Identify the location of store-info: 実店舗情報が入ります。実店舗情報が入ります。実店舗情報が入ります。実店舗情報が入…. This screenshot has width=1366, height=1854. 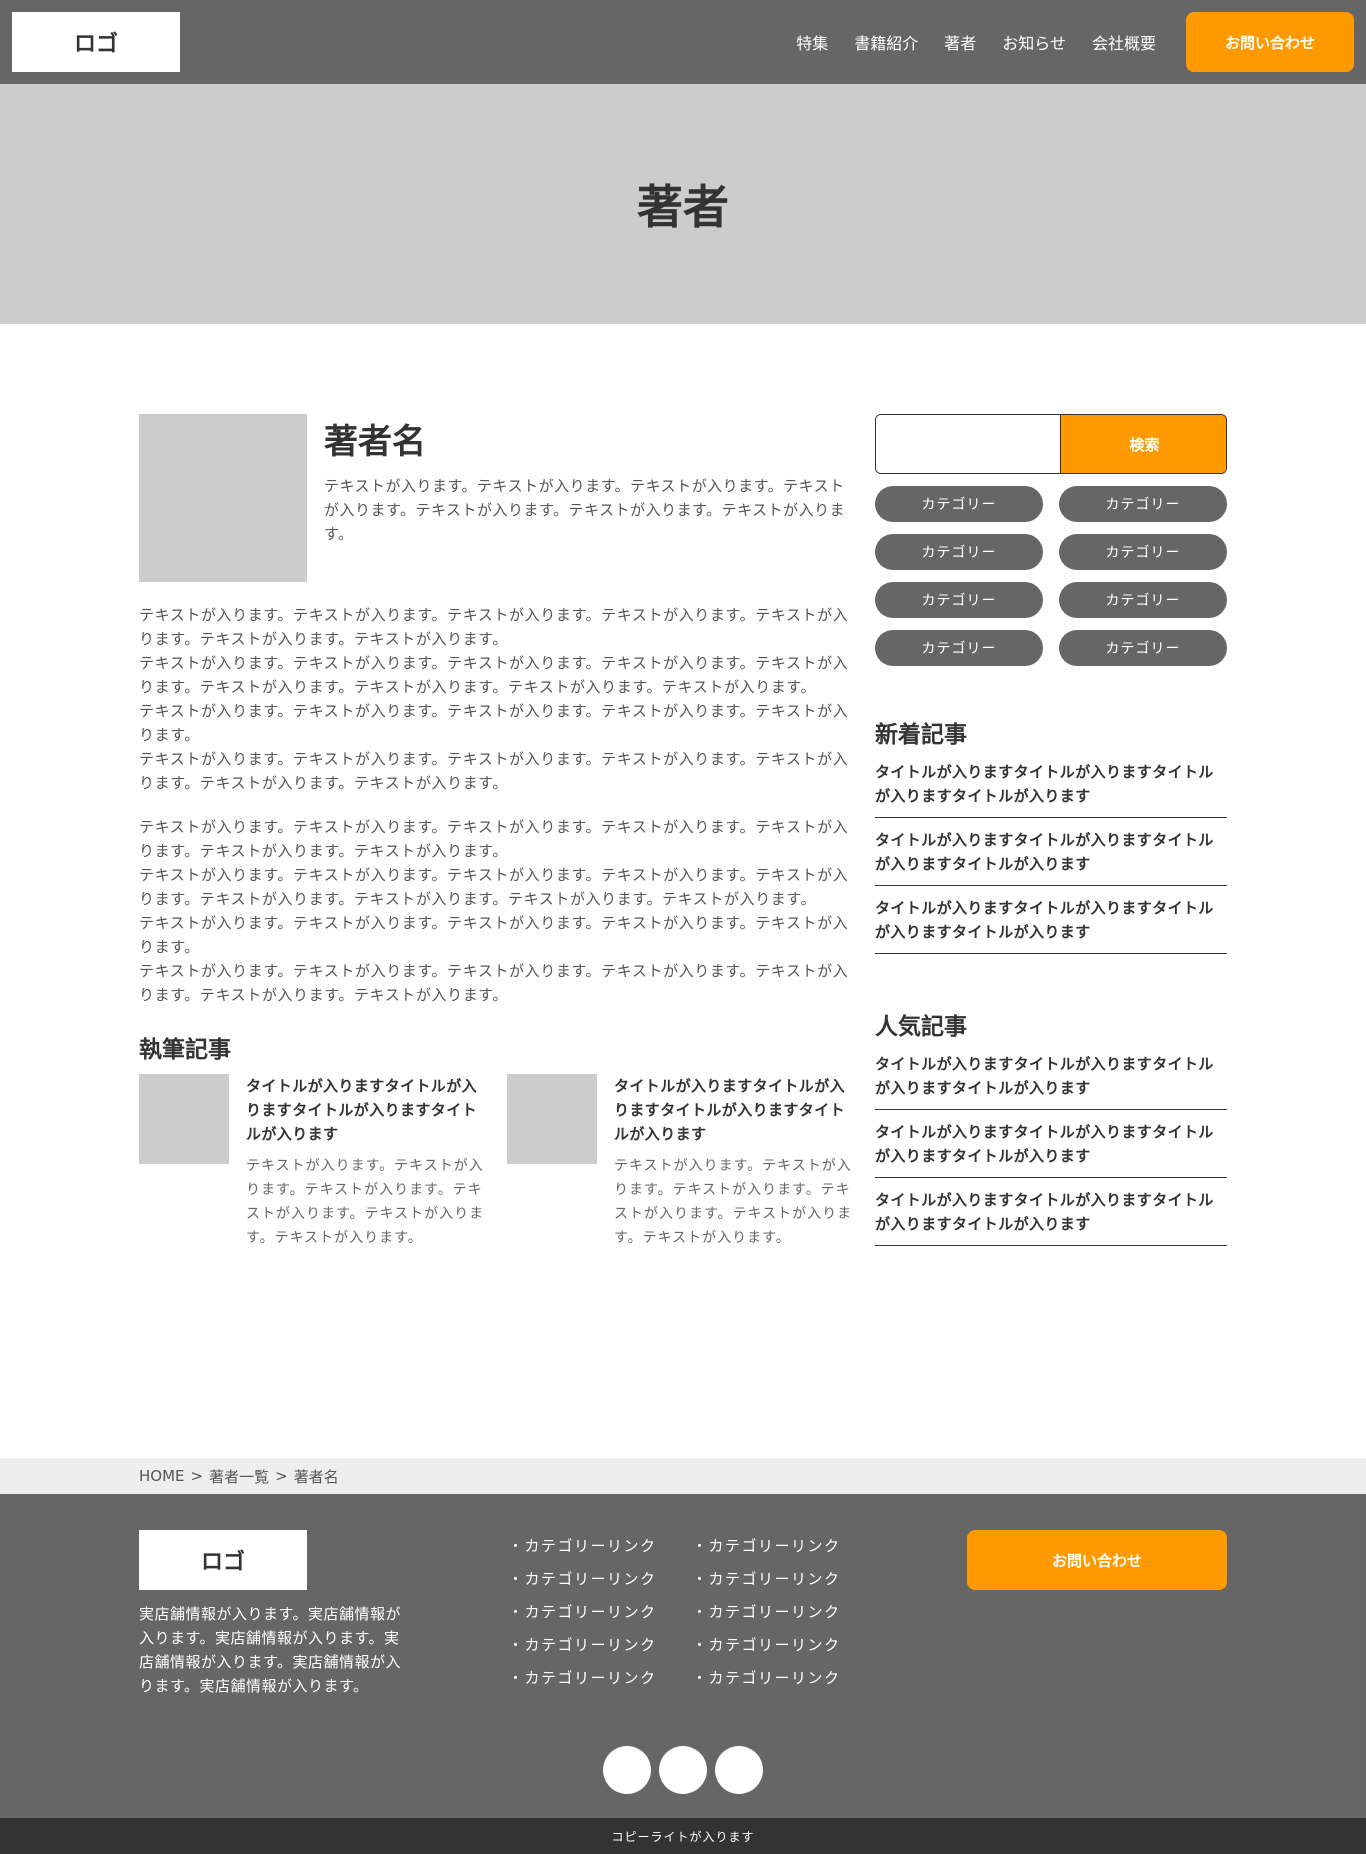
(270, 1650).